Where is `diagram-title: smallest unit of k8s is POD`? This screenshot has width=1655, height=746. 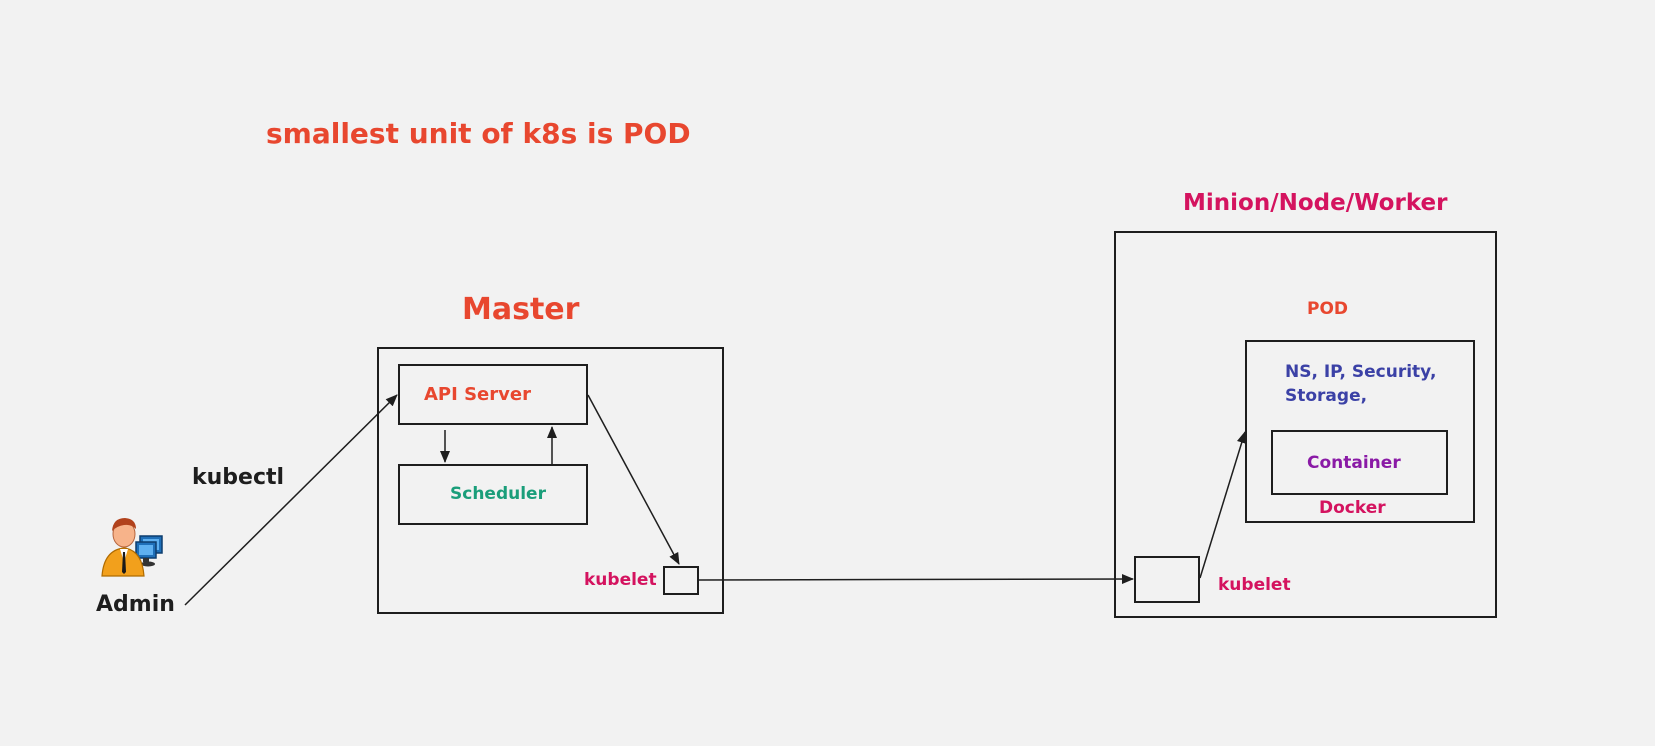
diagram-title: smallest unit of k8s is POD is located at coordinates (478, 133).